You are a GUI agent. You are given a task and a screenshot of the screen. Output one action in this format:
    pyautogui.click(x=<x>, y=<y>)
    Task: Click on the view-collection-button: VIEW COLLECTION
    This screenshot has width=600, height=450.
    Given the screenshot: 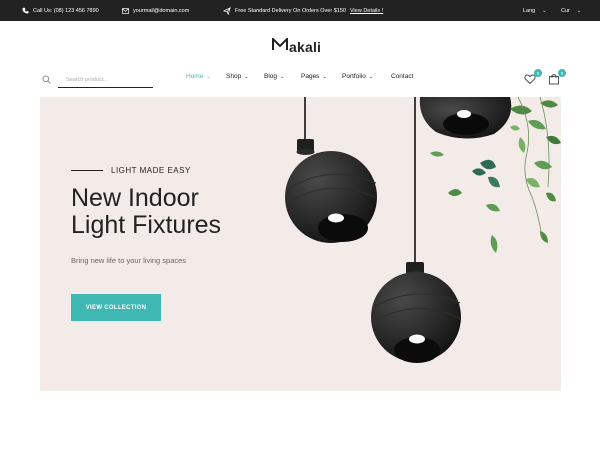 What is the action you would take?
    pyautogui.click(x=116, y=307)
    